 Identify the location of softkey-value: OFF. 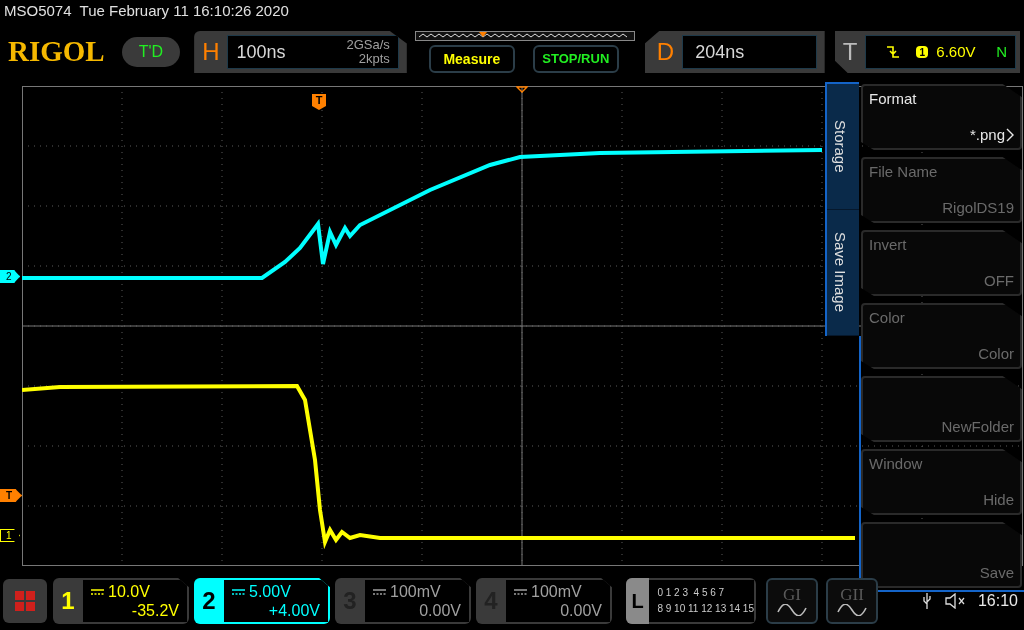
(999, 280).